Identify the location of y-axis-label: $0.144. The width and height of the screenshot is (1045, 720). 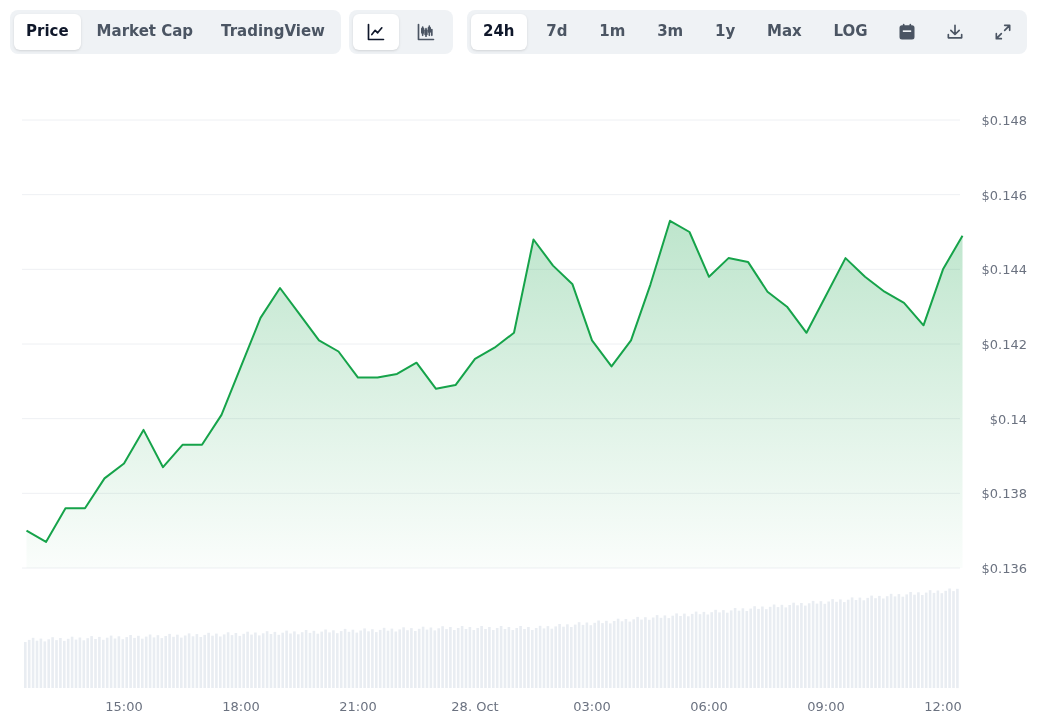
(1004, 270).